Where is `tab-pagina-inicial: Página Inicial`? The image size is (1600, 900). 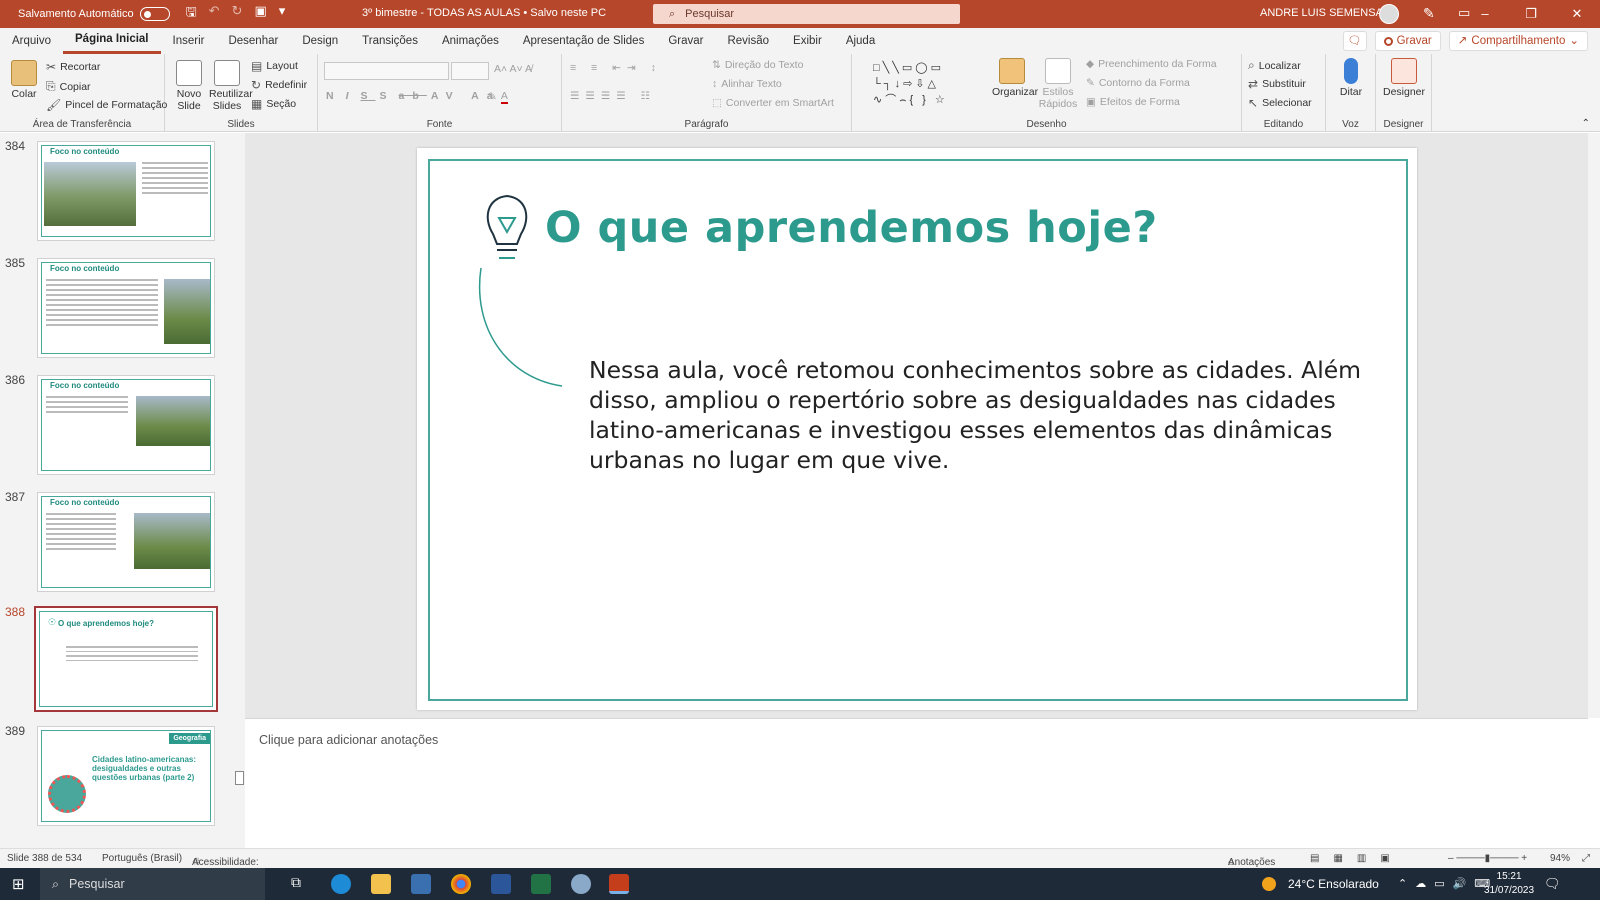 tab-pagina-inicial: Página Inicial is located at coordinates (112, 41).